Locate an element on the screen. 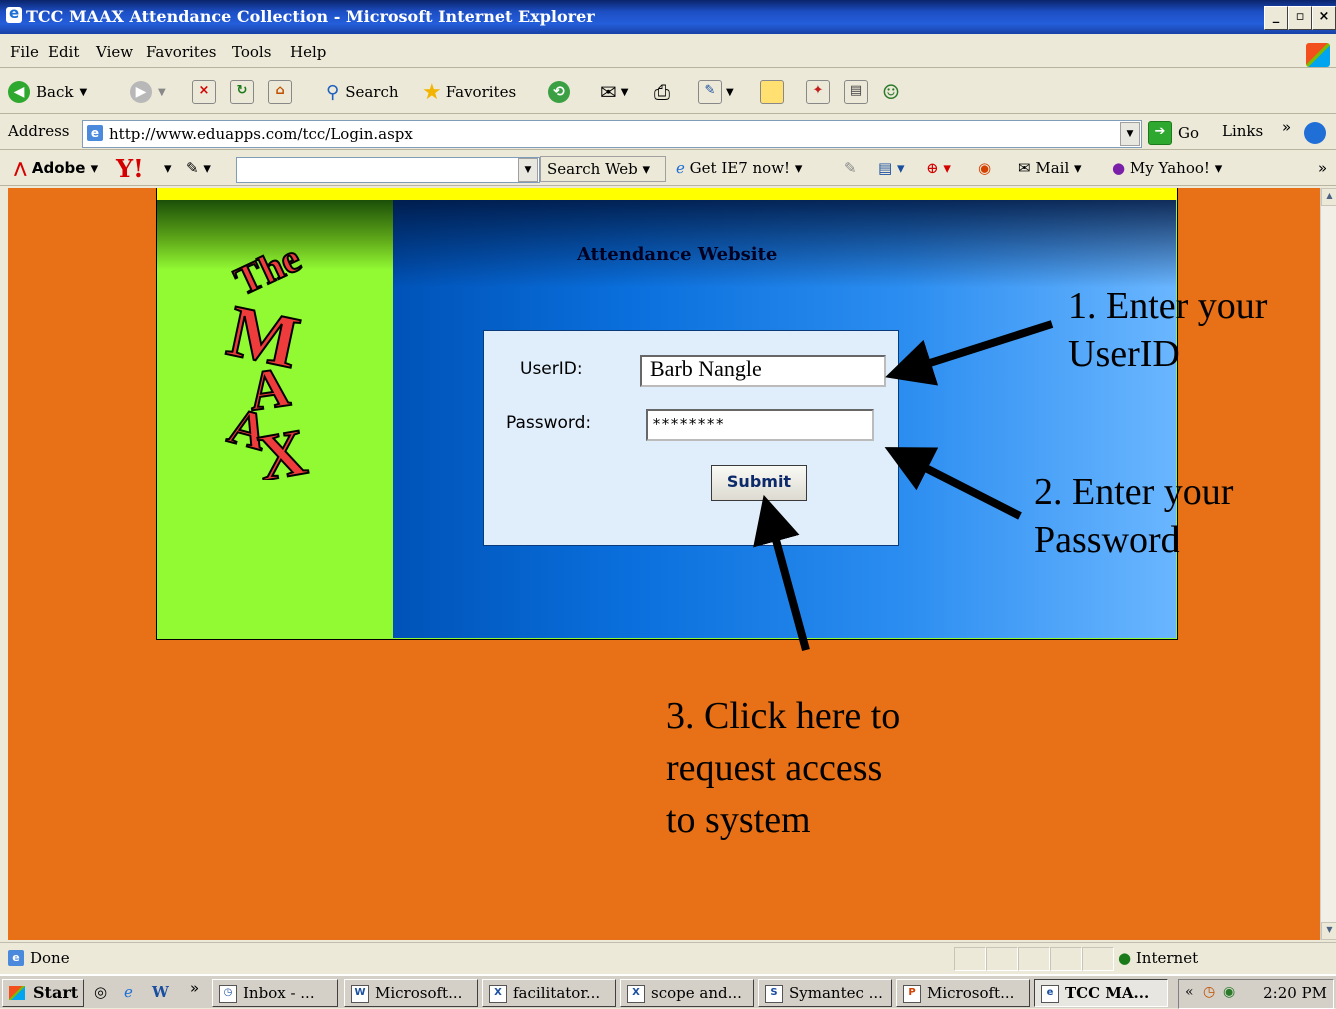  minimize-icon: _ is located at coordinates (1276, 18).